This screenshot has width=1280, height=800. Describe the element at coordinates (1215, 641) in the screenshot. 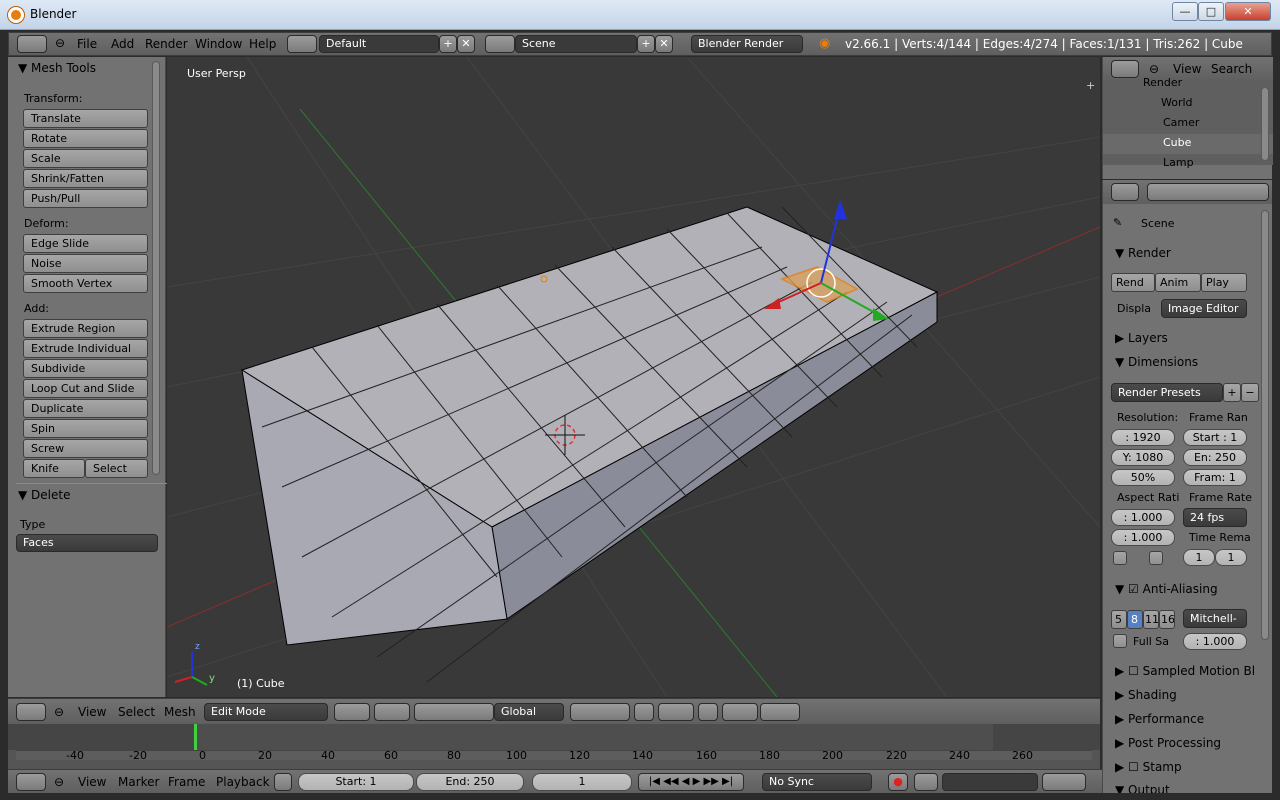

I see `filter-size-field: : 1.000` at that location.